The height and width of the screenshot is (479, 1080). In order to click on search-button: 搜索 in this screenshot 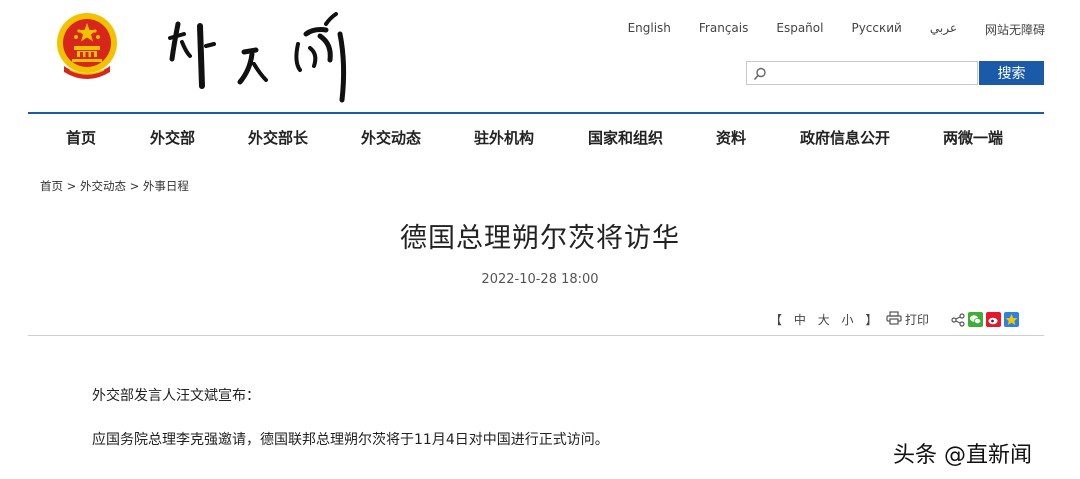, I will do `click(1011, 73)`.